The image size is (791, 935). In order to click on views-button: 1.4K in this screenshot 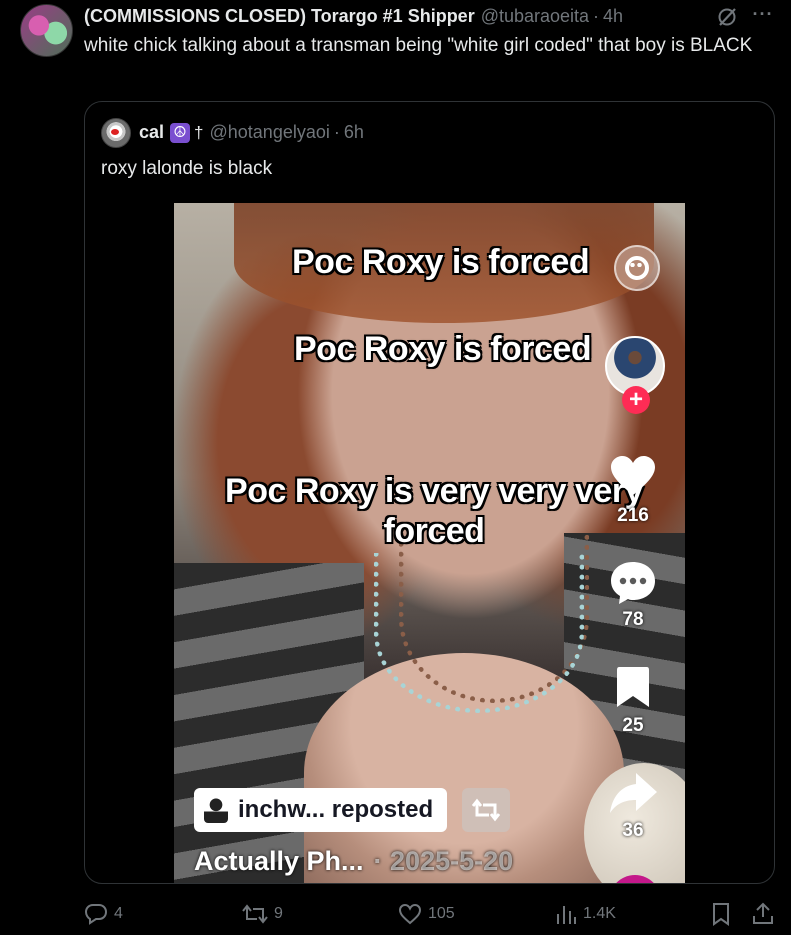, I will do `click(585, 914)`.